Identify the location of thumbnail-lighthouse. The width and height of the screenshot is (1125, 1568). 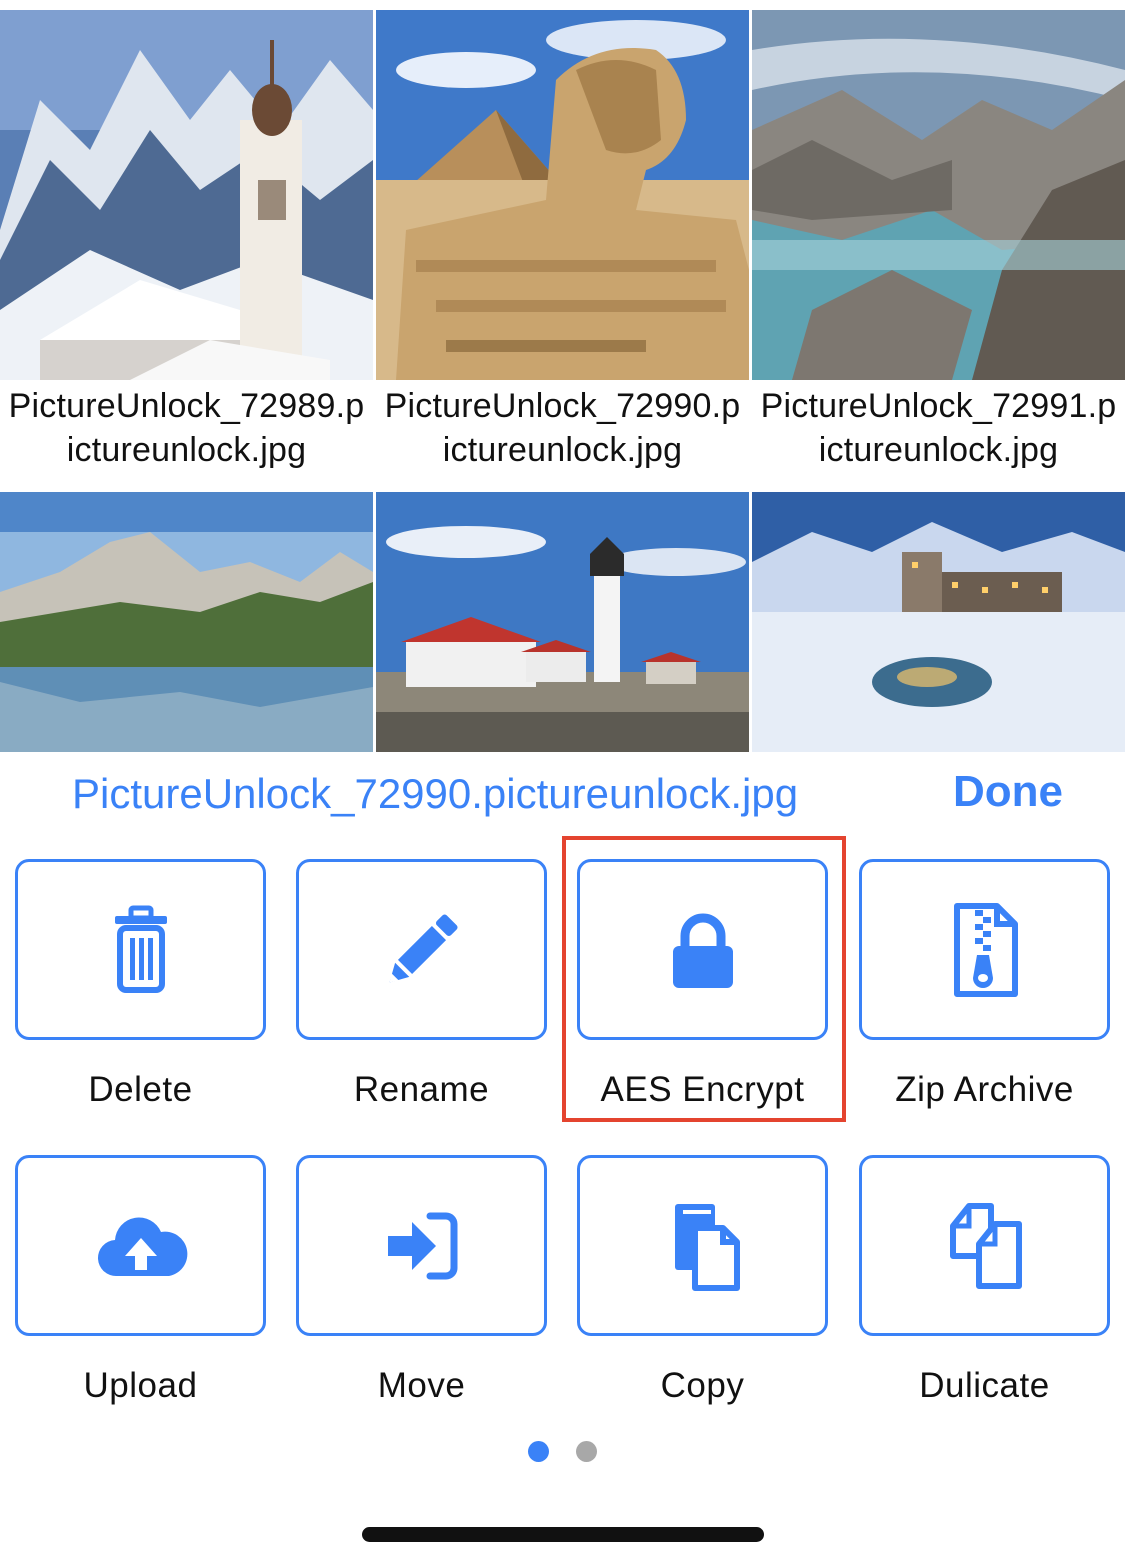
(562, 622).